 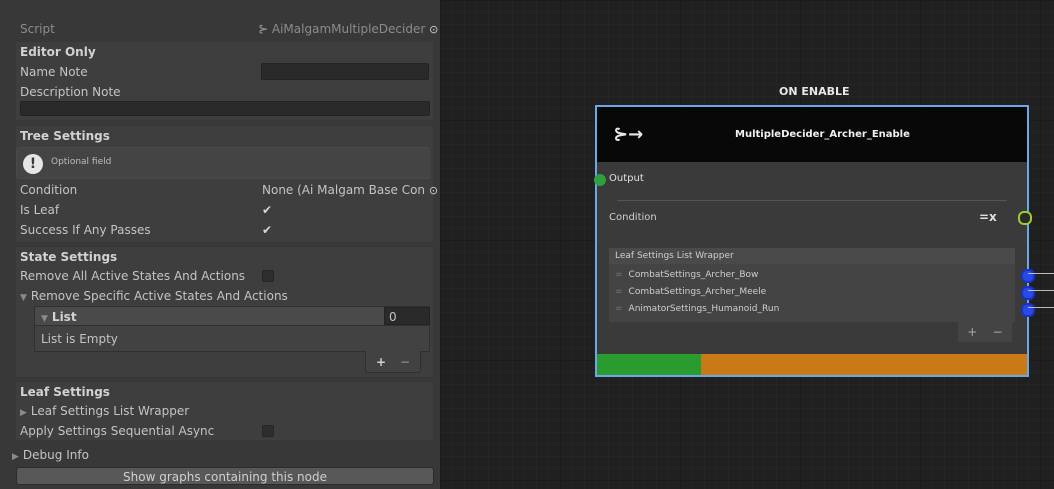 I want to click on tree-settings-header: Tree Settings, so click(x=65, y=136).